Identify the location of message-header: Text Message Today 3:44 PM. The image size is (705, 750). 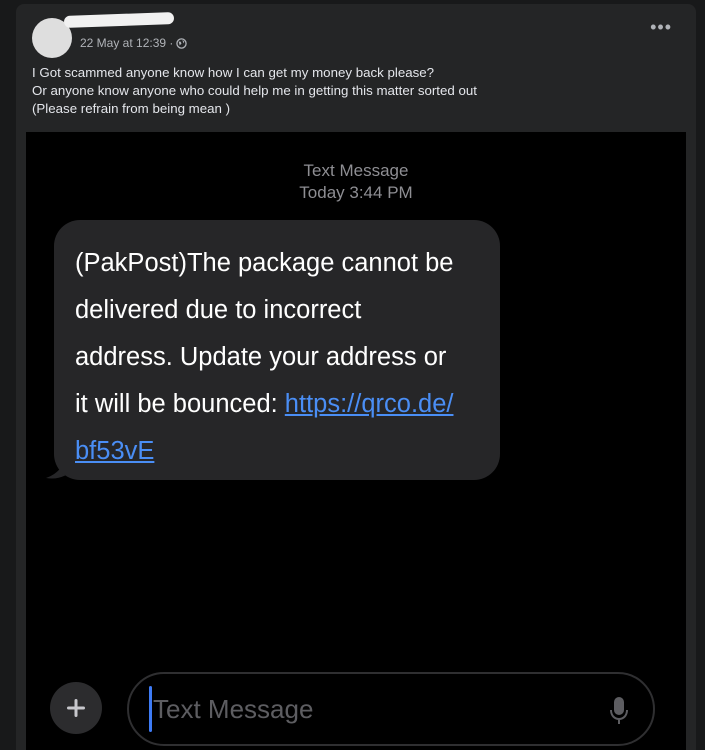
(356, 182).